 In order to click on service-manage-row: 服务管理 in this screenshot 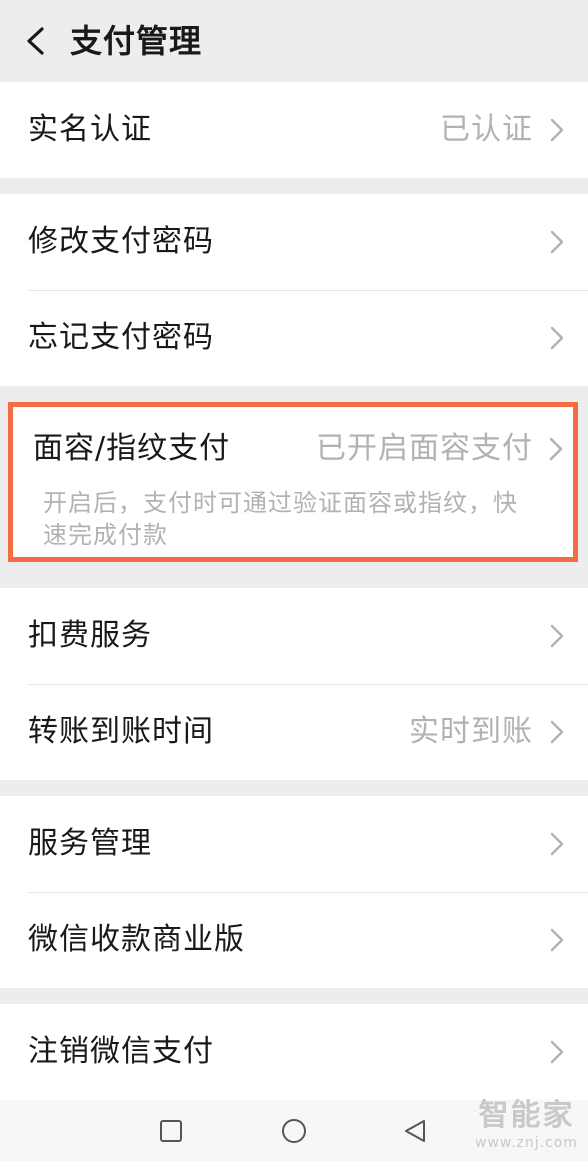, I will do `click(294, 844)`.